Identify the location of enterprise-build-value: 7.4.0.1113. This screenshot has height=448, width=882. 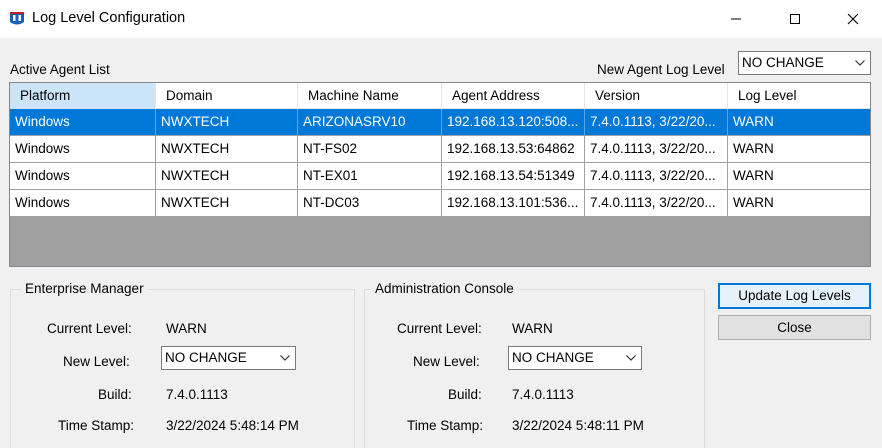
(197, 394).